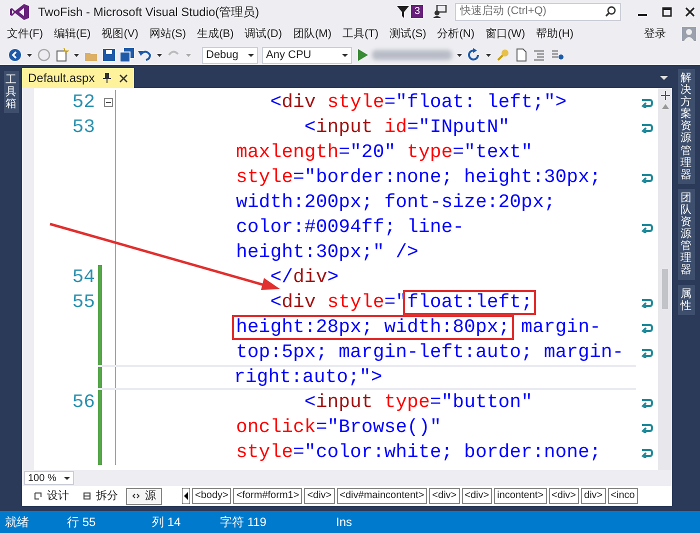 Image resolution: width=700 pixels, height=533 pixels. I want to click on code-view-icon, so click(136, 496).